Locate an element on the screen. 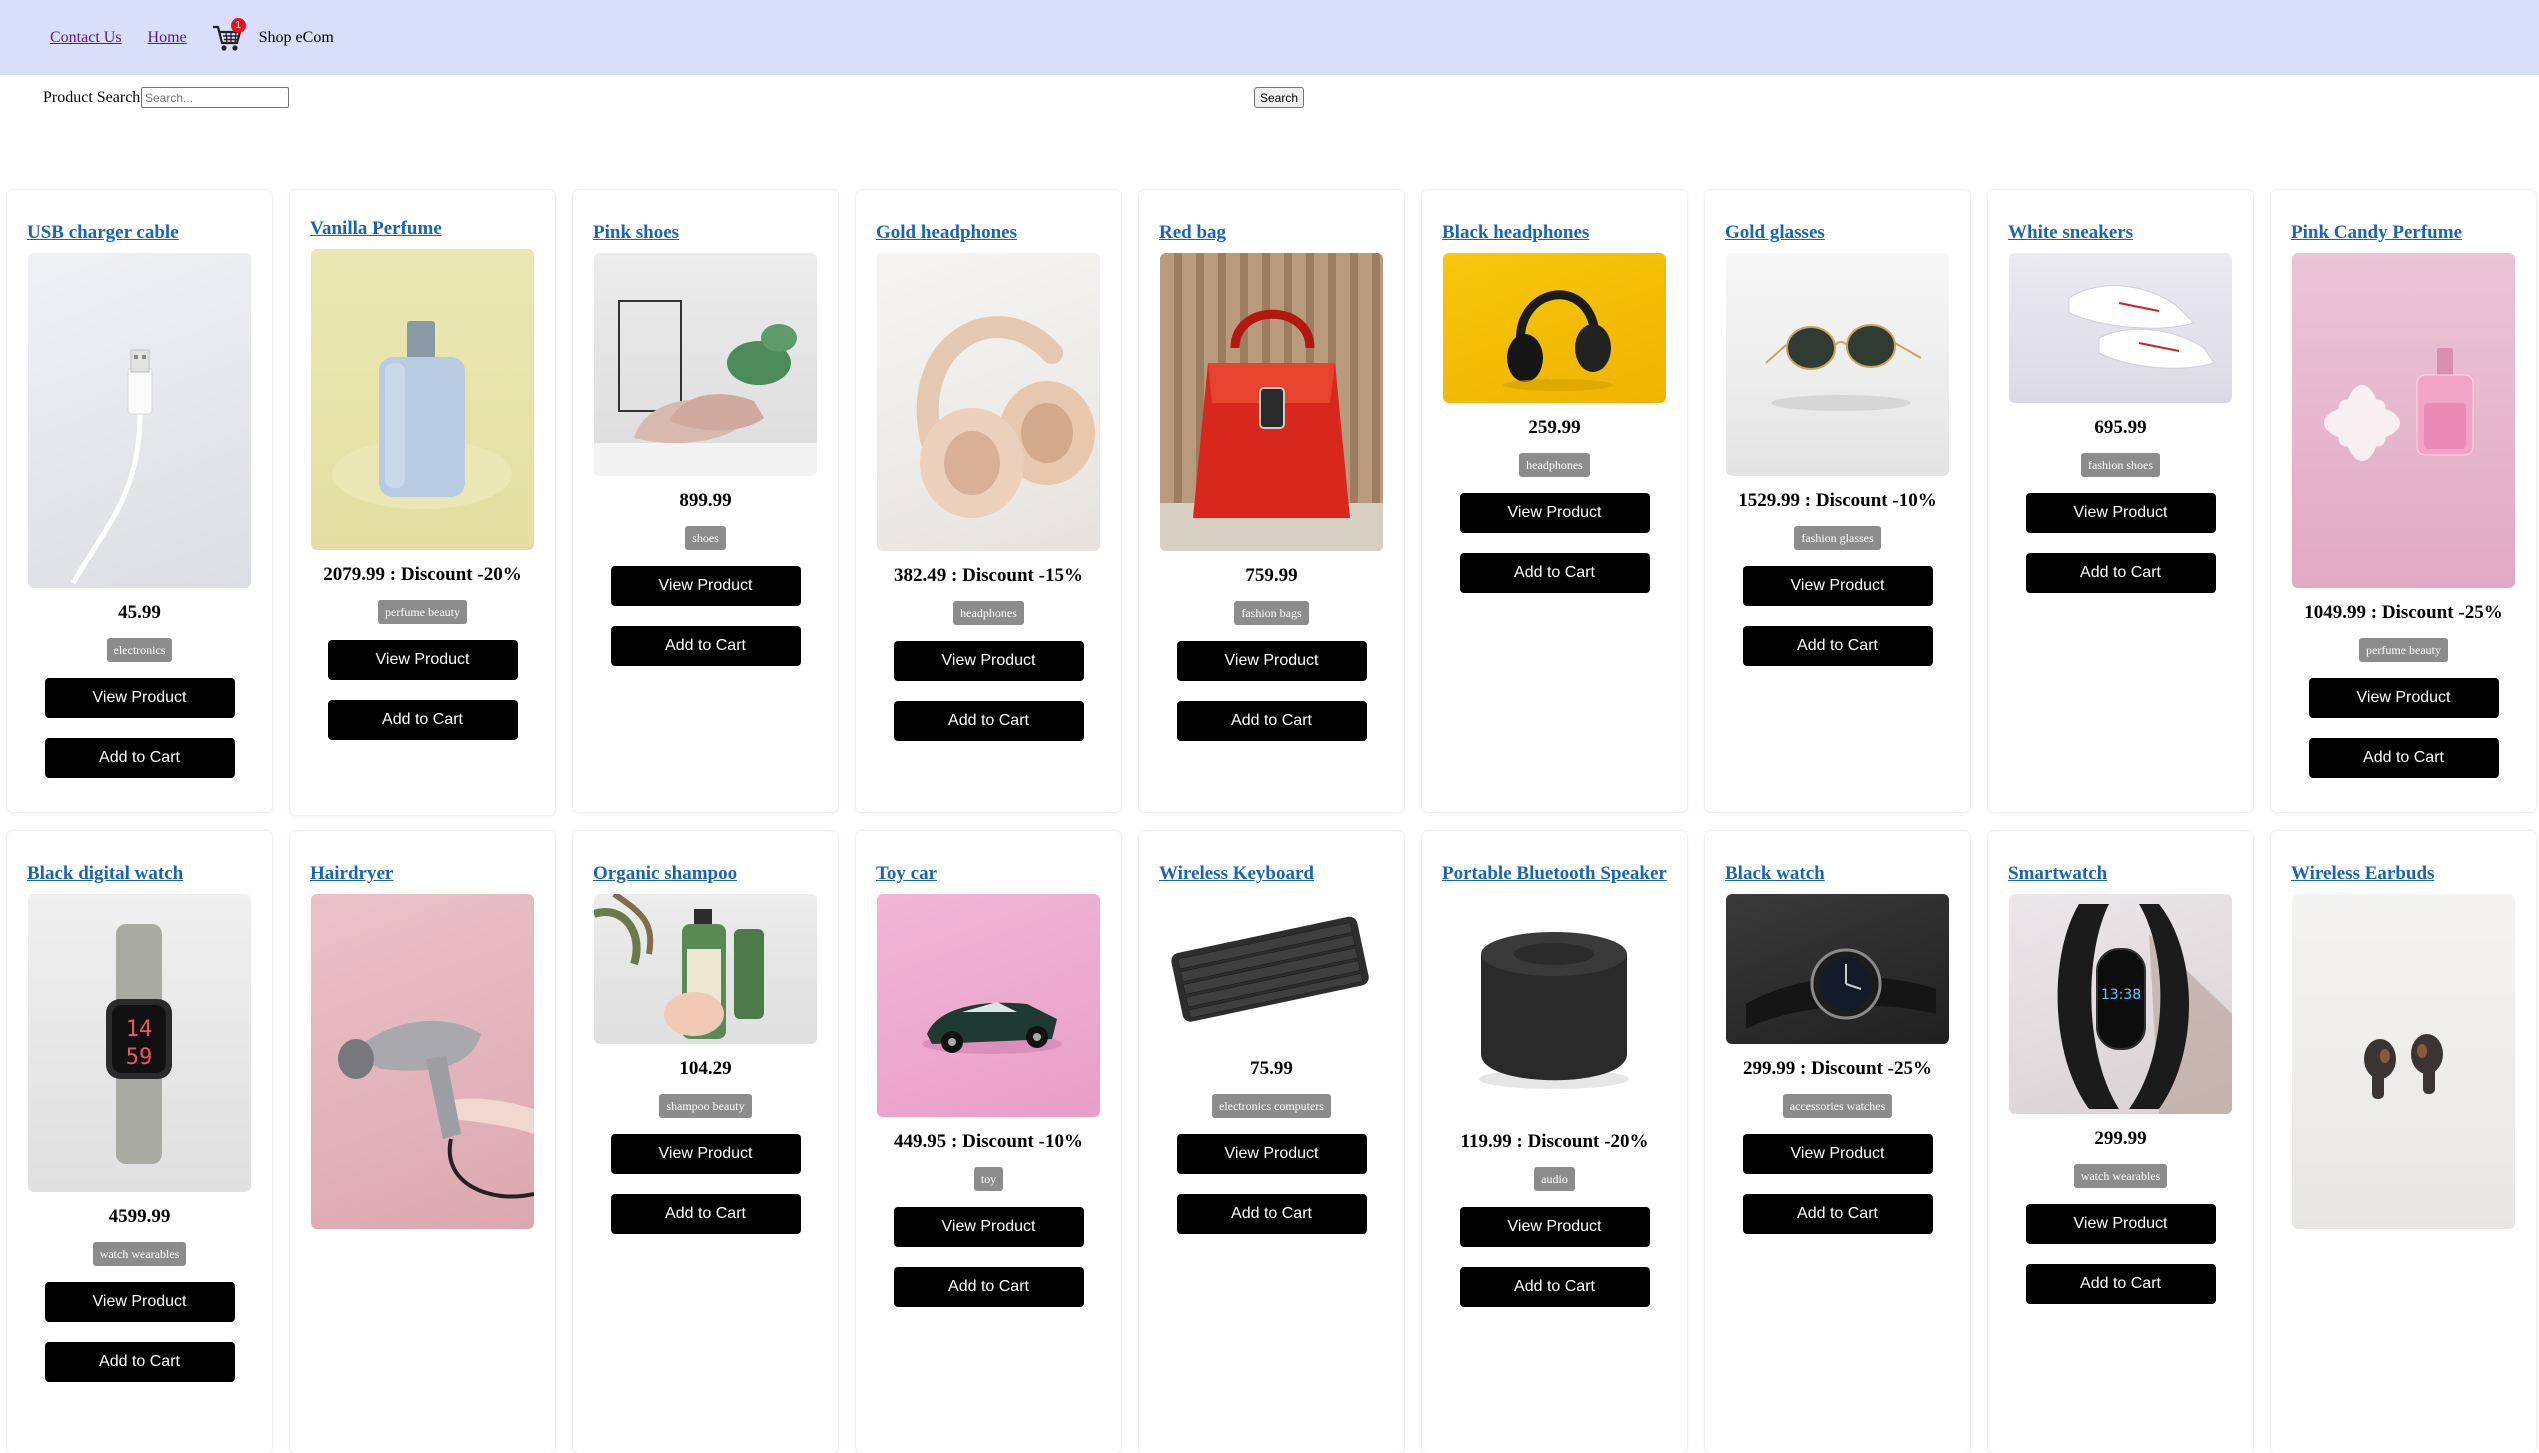 The width and height of the screenshot is (2539, 1453). product-title-link: Vanilla Perfume is located at coordinates (376, 229).